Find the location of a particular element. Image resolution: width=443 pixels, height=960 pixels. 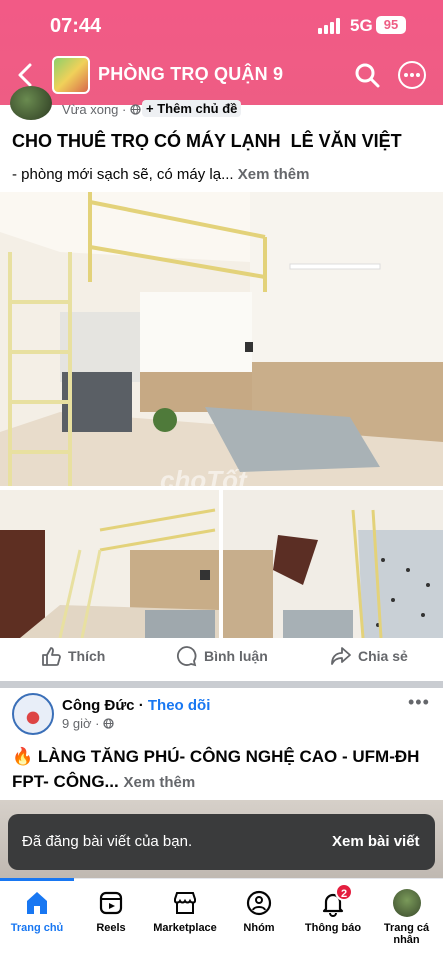

toast-message: Đã đăng bài viết của bạn. is located at coordinates (107, 841).